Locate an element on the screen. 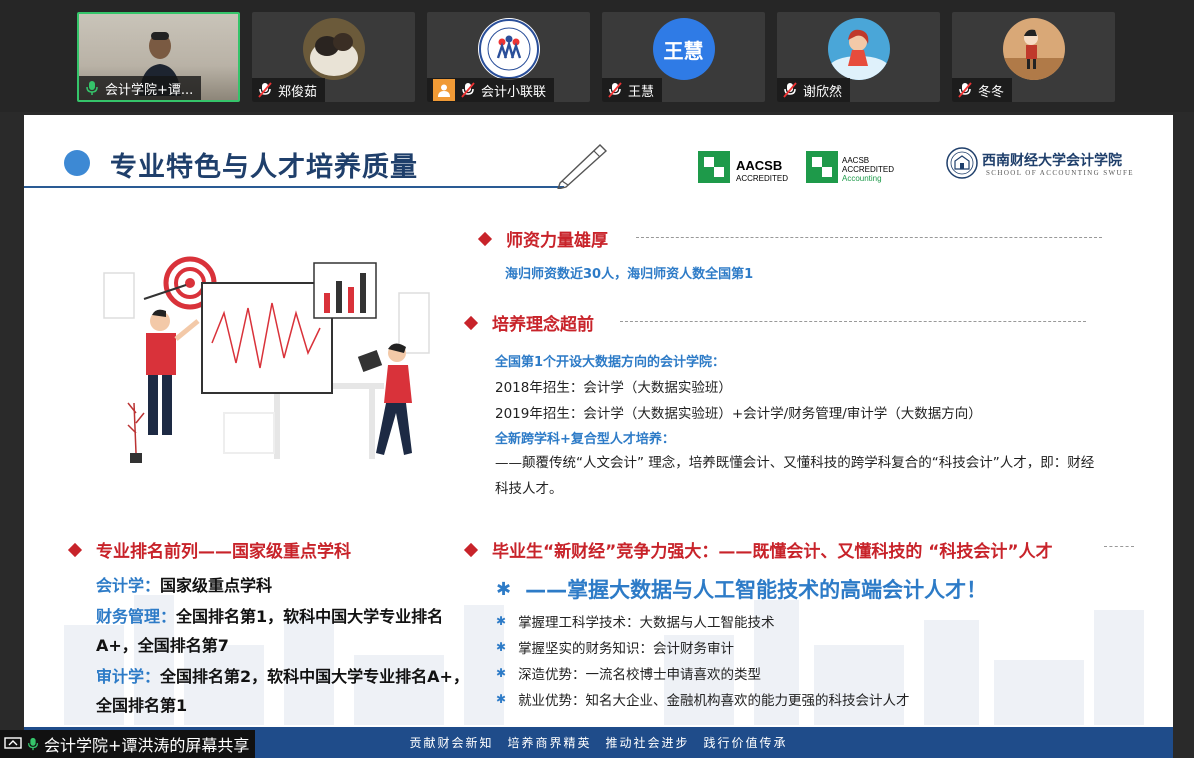  footer-motto: 培养商界精英 is located at coordinates (549, 743).